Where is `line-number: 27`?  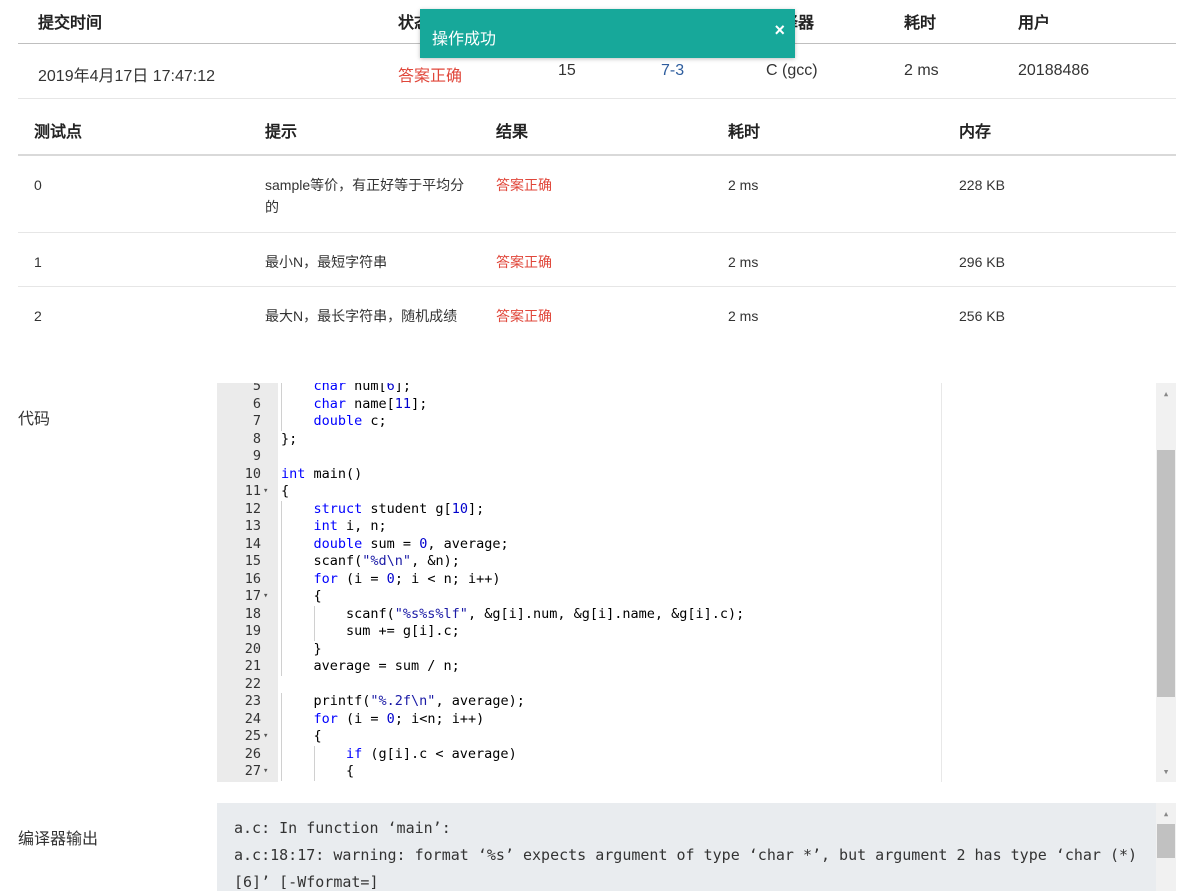 line-number: 27 is located at coordinates (252, 771).